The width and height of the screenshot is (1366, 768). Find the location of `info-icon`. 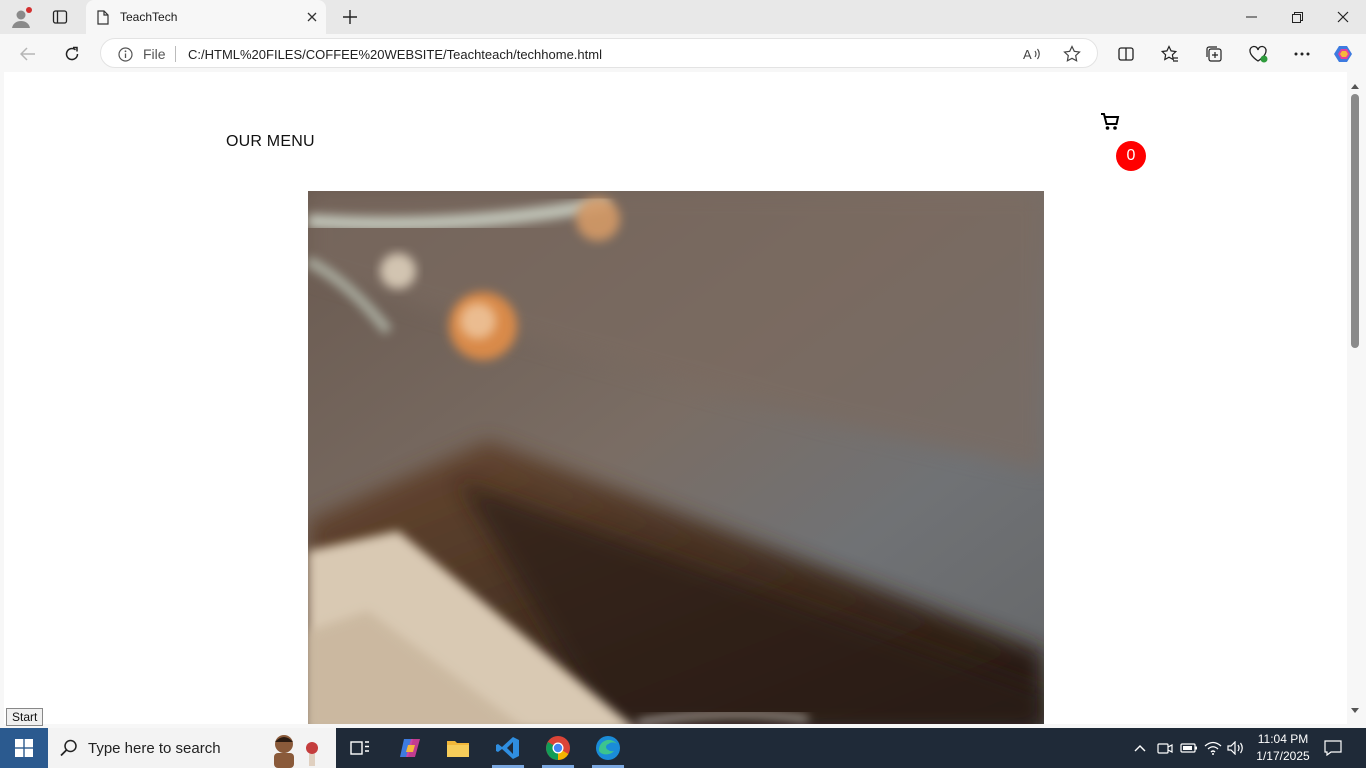

info-icon is located at coordinates (125, 54).